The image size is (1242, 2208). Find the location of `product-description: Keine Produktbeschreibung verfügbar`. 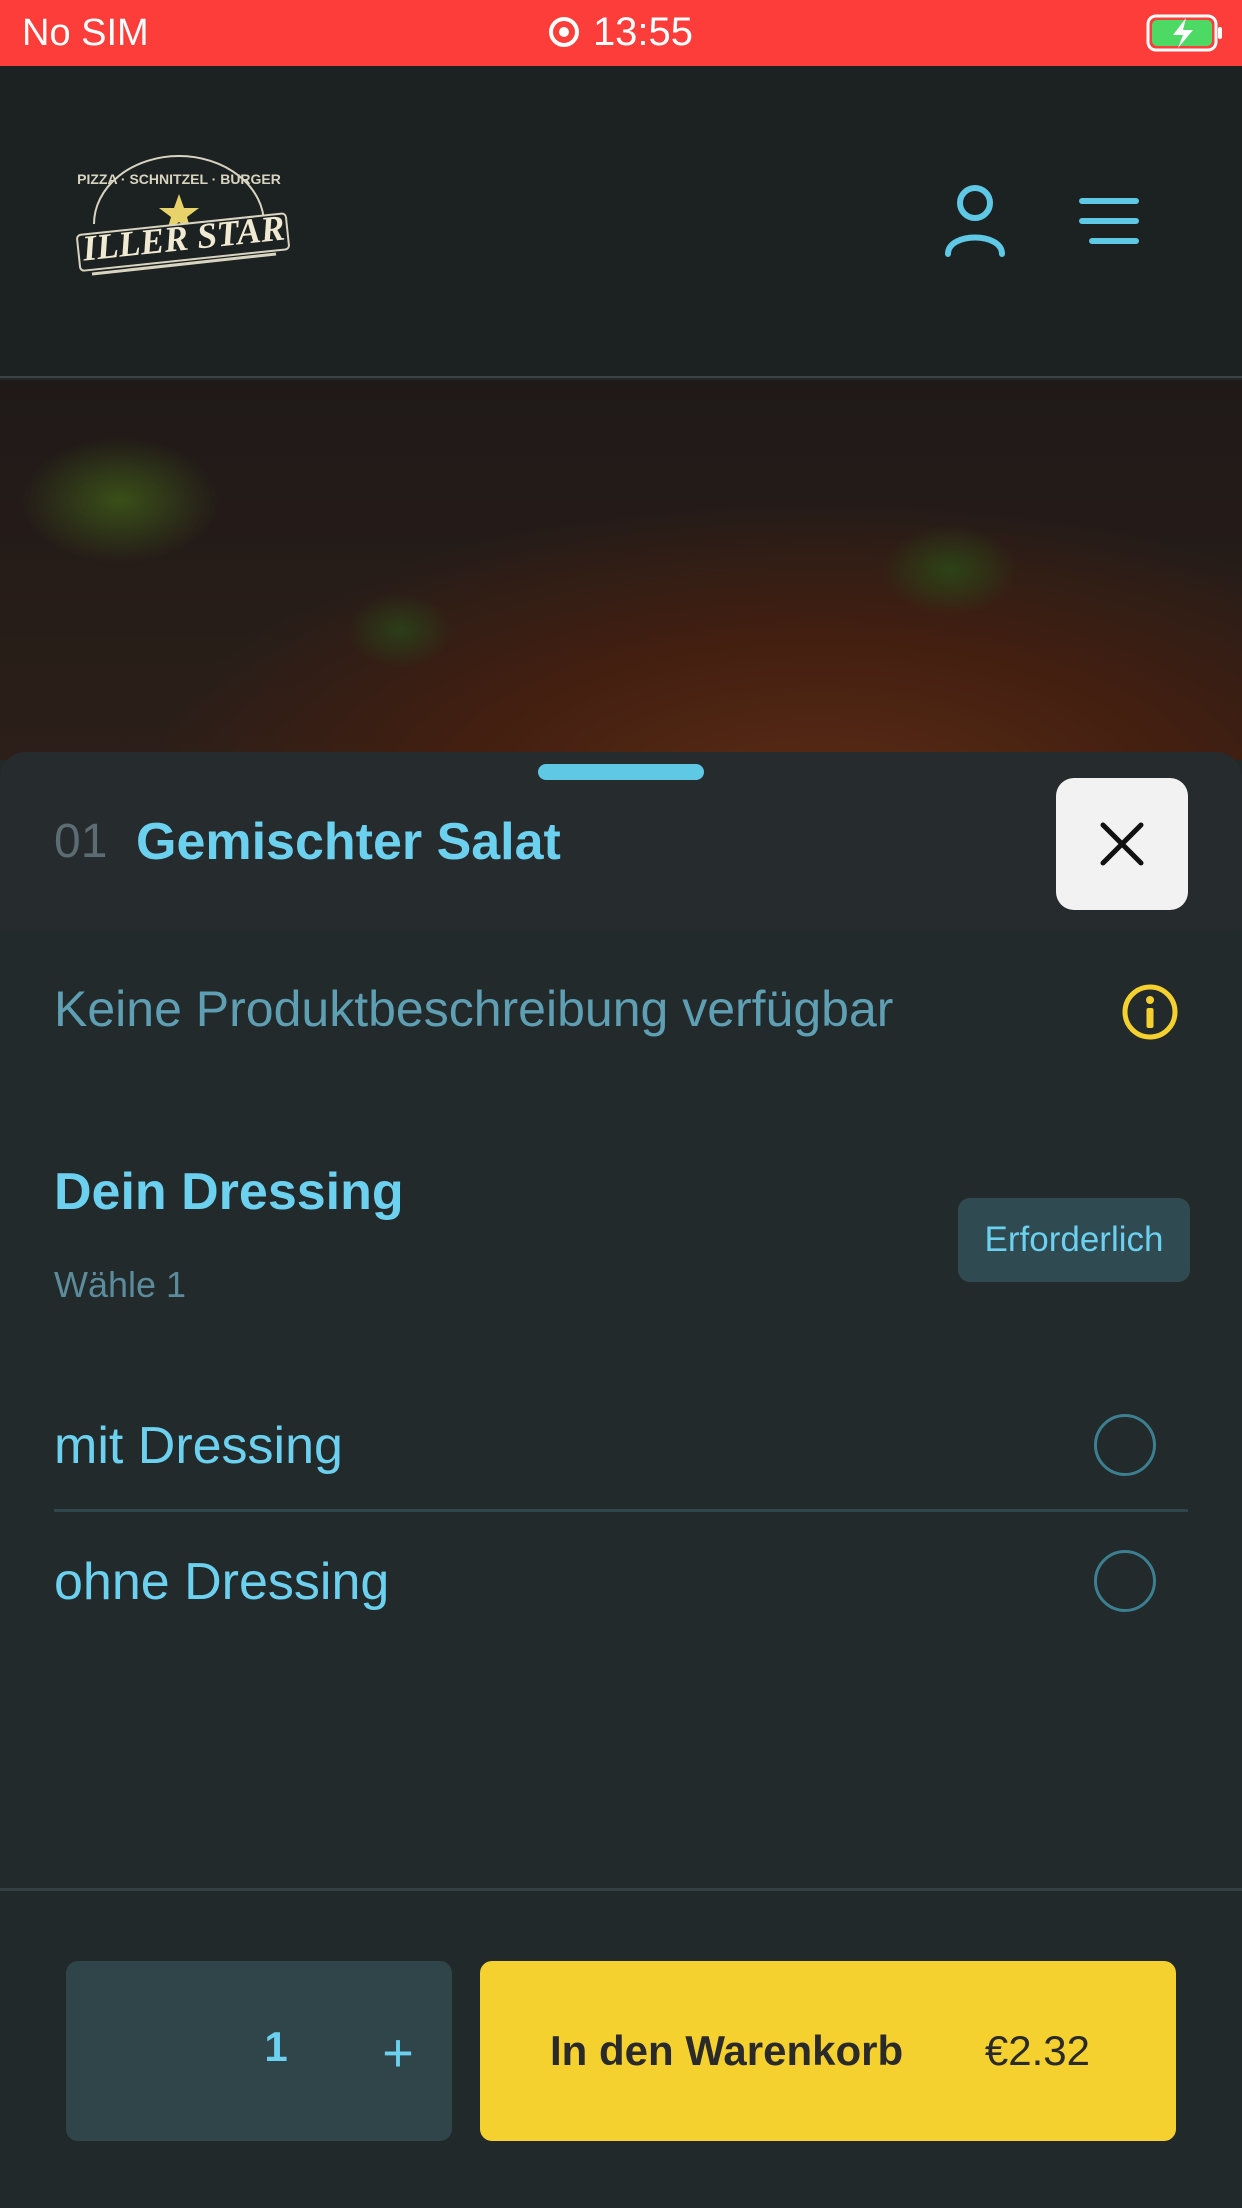

product-description: Keine Produktbeschreibung verfügbar is located at coordinates (474, 1009).